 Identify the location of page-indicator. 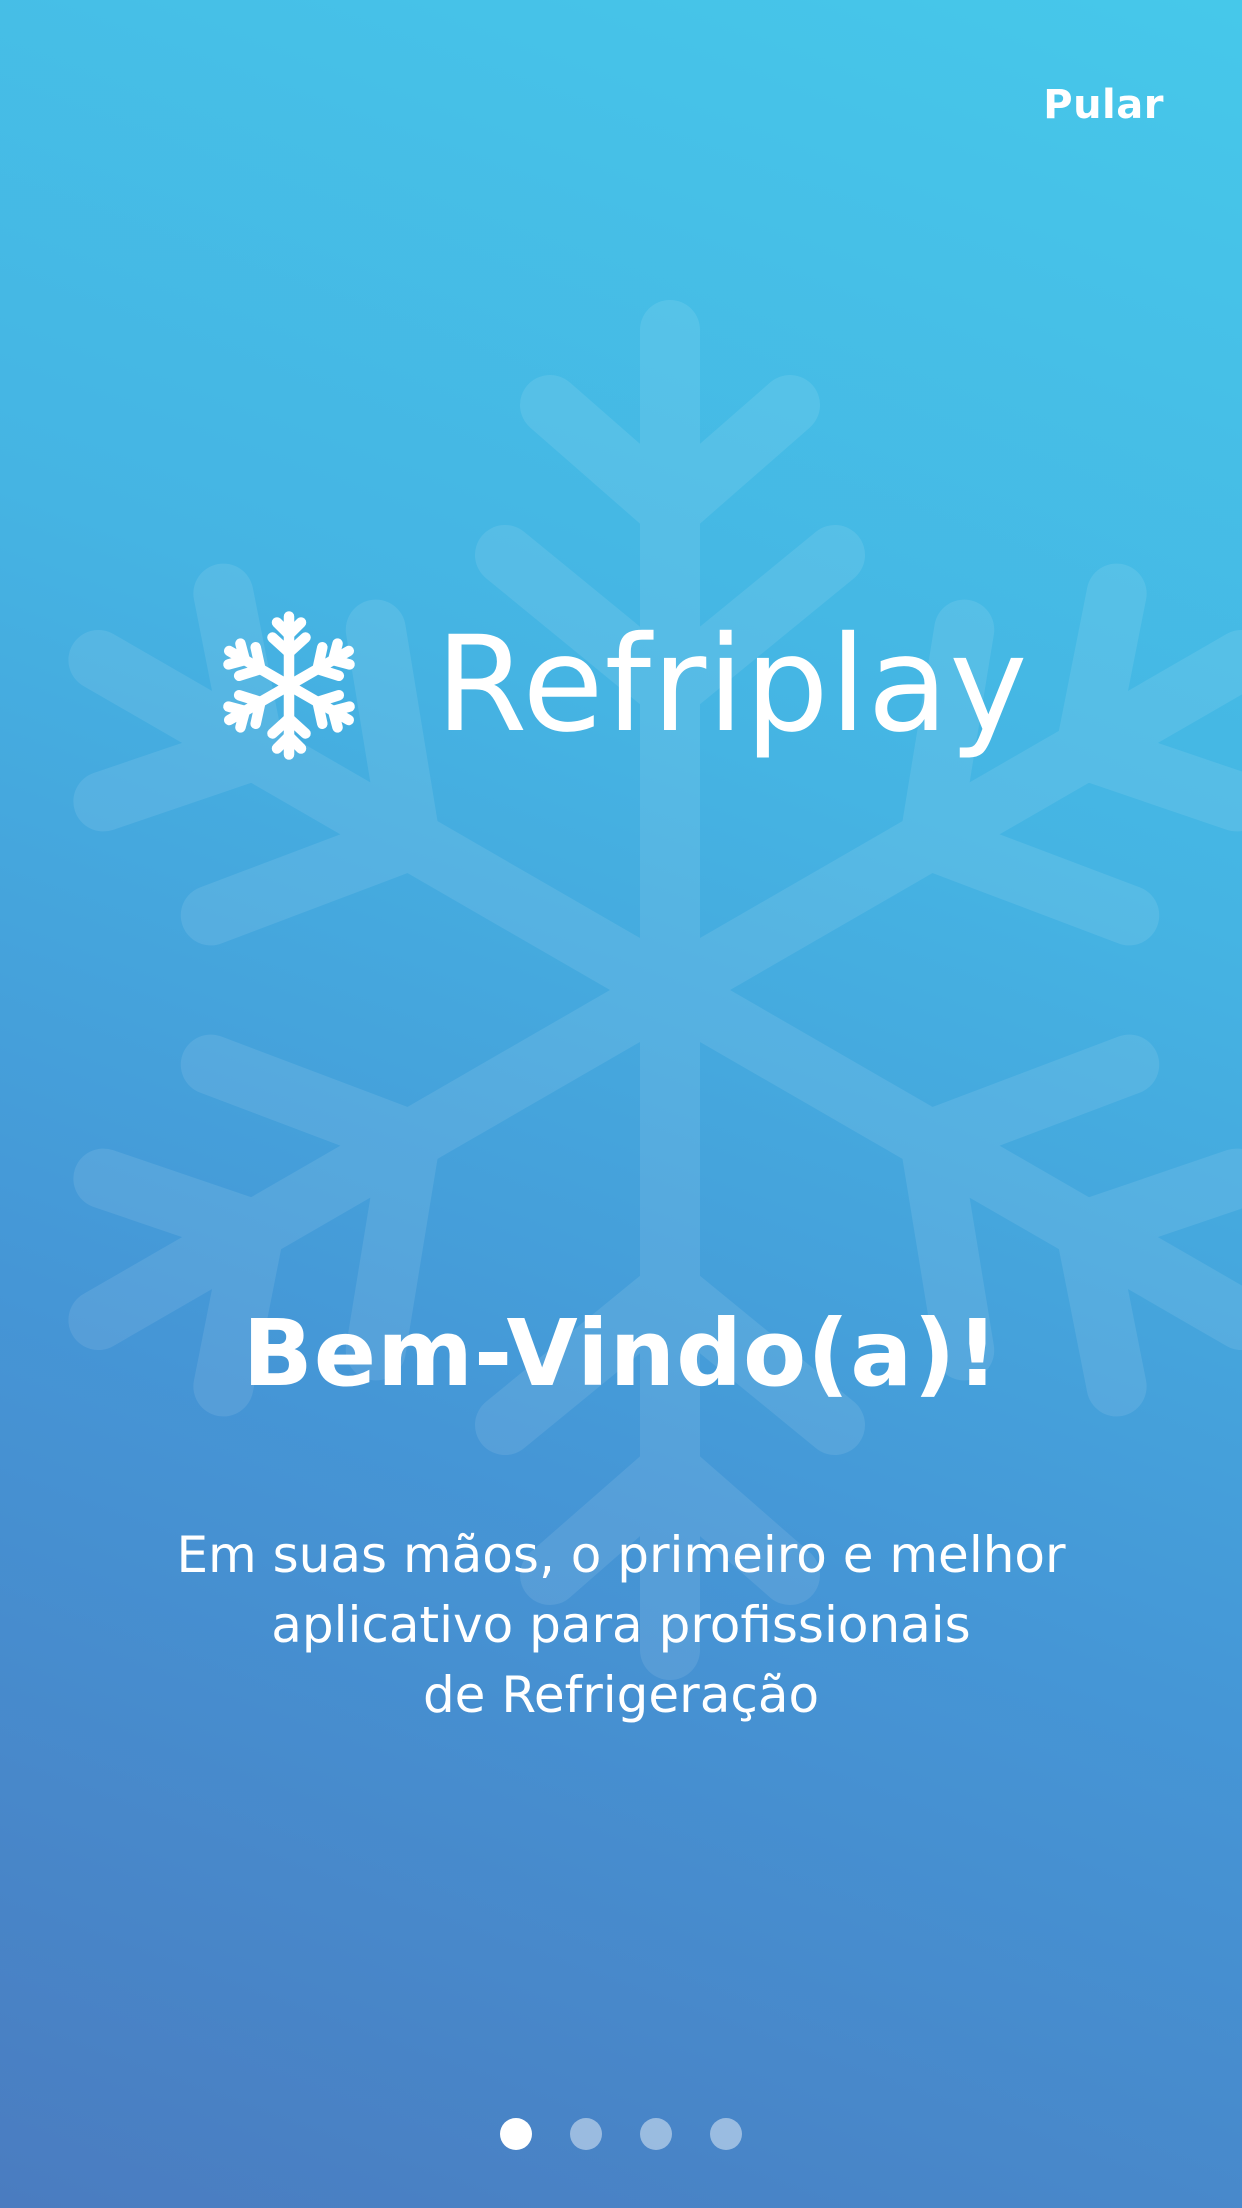
(621, 2134).